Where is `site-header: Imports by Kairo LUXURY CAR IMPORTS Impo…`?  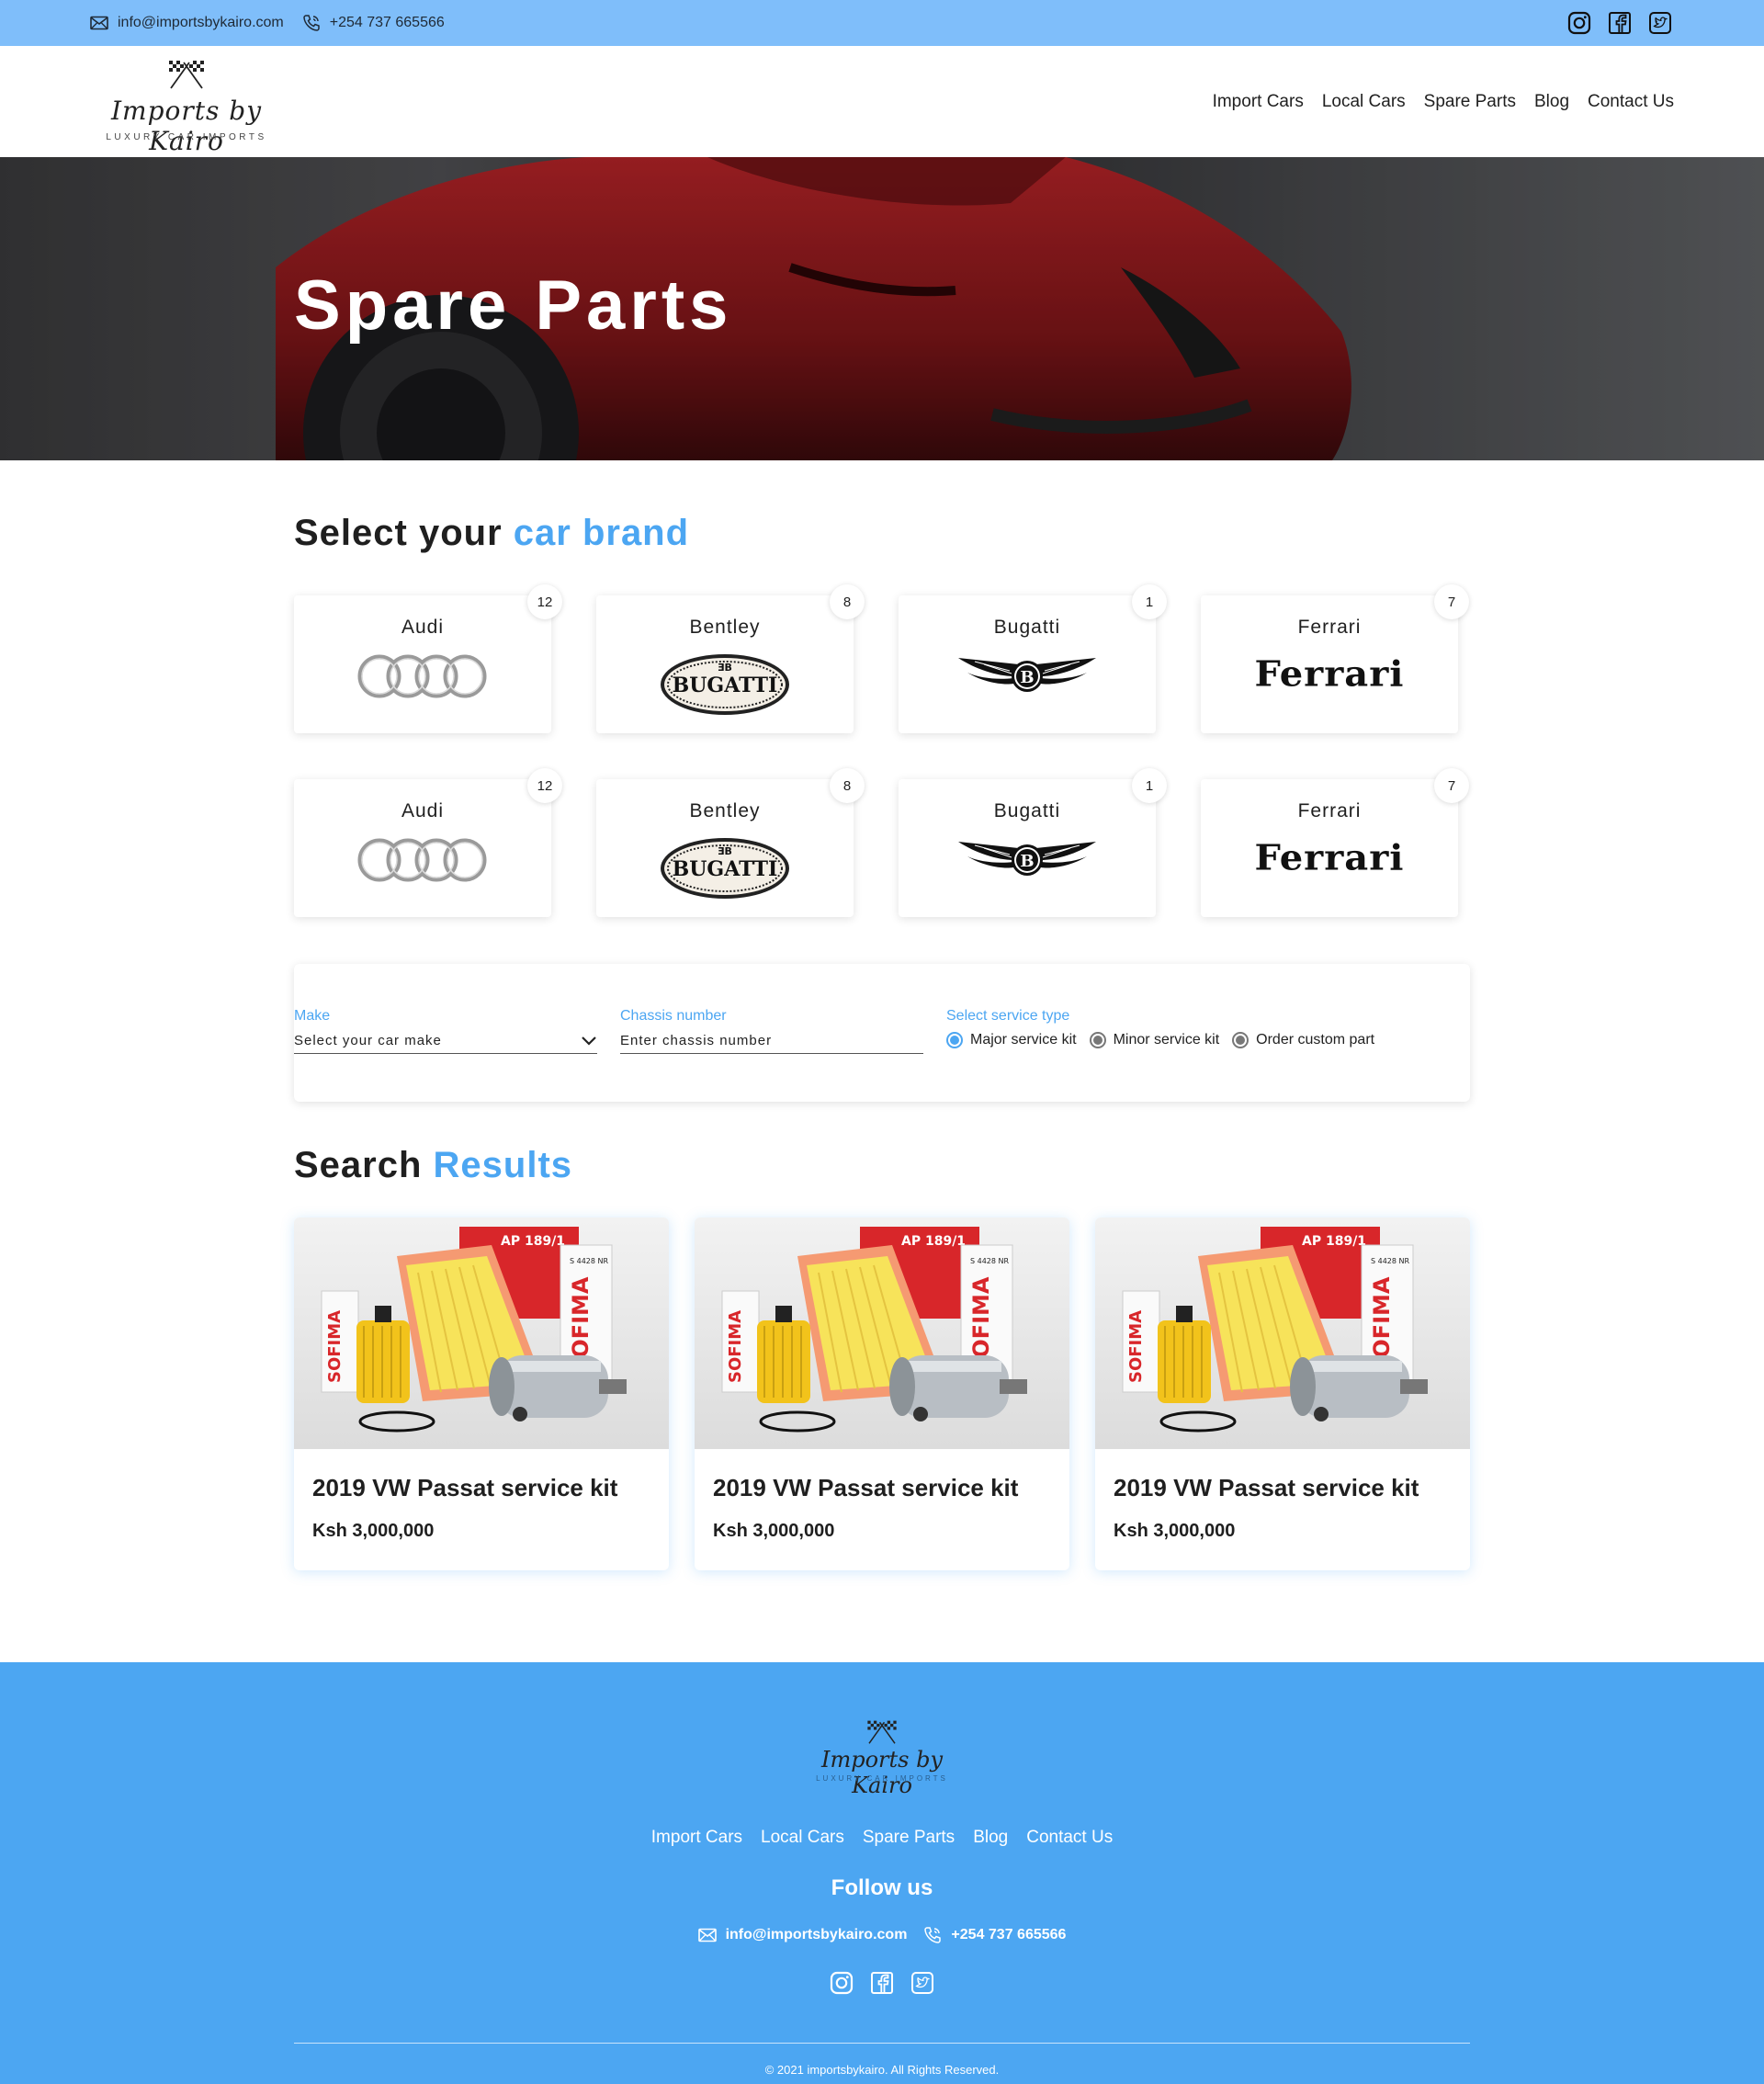 site-header: Imports by Kairo LUXURY CAR IMPORTS Impo… is located at coordinates (882, 101).